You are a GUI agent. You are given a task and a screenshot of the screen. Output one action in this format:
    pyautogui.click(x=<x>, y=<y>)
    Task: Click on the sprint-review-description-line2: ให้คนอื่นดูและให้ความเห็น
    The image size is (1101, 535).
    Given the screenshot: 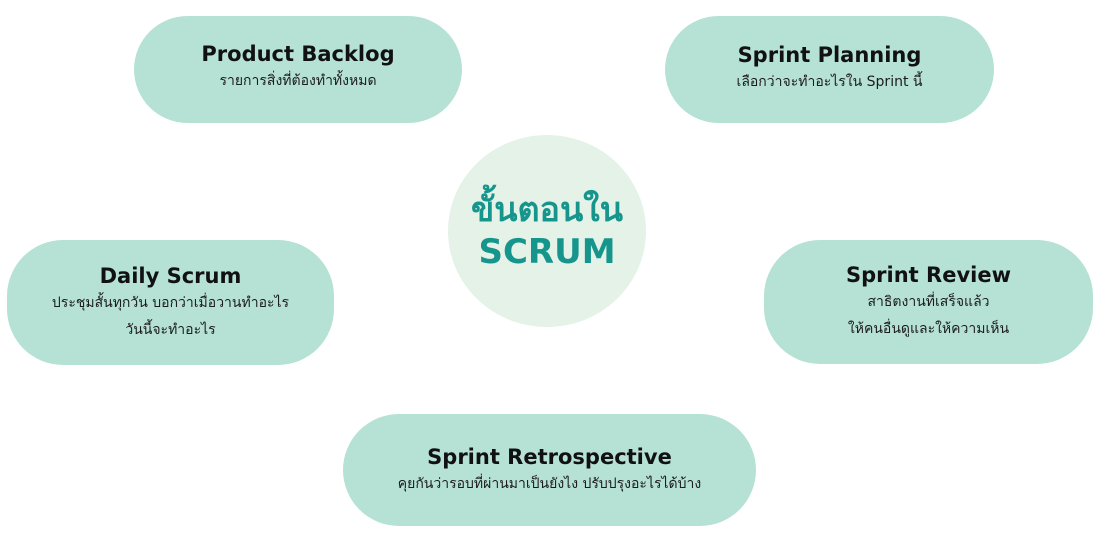 What is the action you would take?
    pyautogui.click(x=928, y=329)
    